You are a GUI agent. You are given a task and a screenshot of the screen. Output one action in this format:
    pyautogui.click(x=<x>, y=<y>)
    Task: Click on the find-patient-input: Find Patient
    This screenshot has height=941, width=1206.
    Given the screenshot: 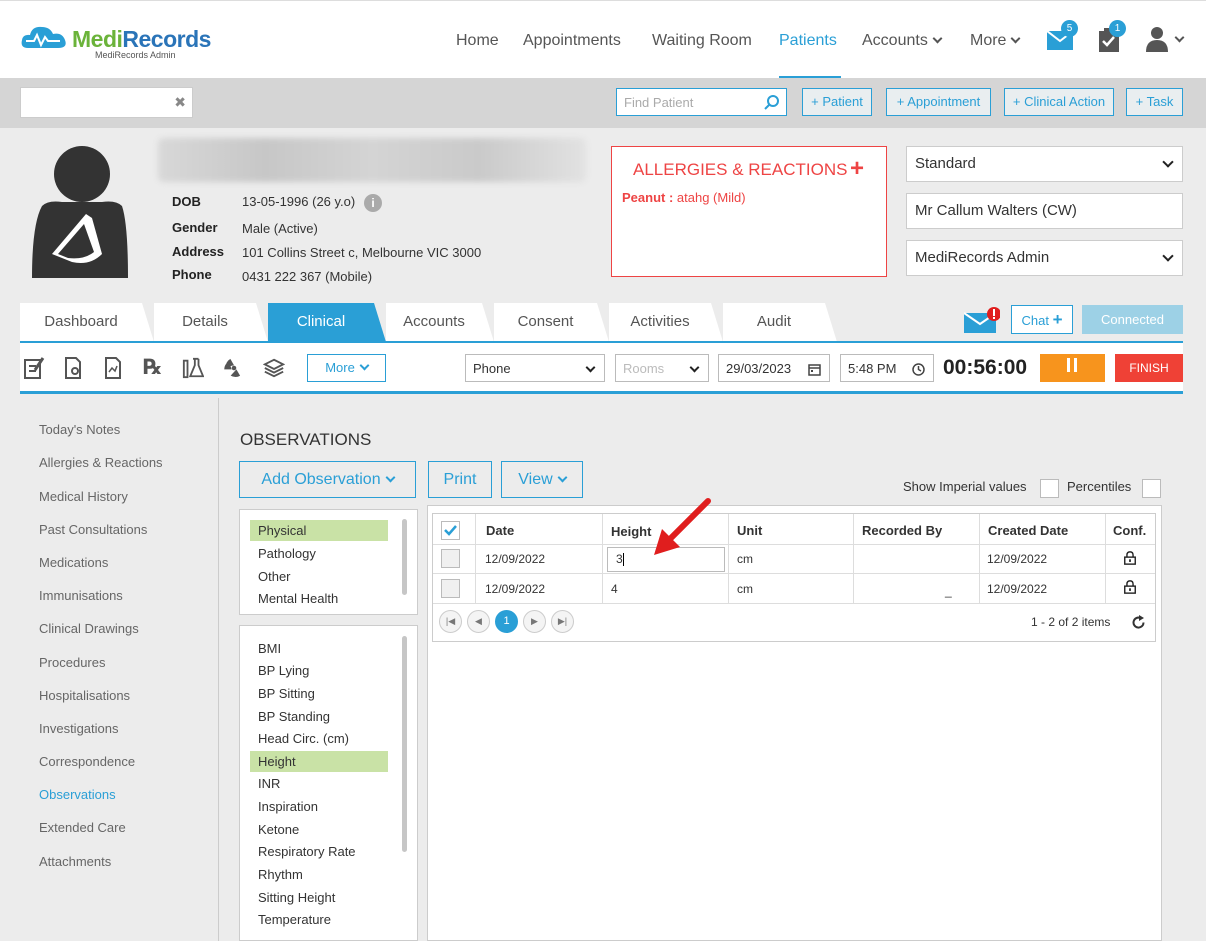 What is the action you would take?
    pyautogui.click(x=701, y=102)
    